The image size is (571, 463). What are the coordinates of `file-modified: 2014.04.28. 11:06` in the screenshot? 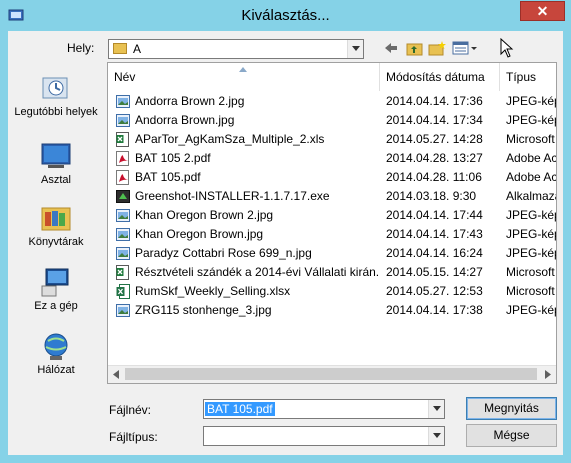 It's located at (434, 177).